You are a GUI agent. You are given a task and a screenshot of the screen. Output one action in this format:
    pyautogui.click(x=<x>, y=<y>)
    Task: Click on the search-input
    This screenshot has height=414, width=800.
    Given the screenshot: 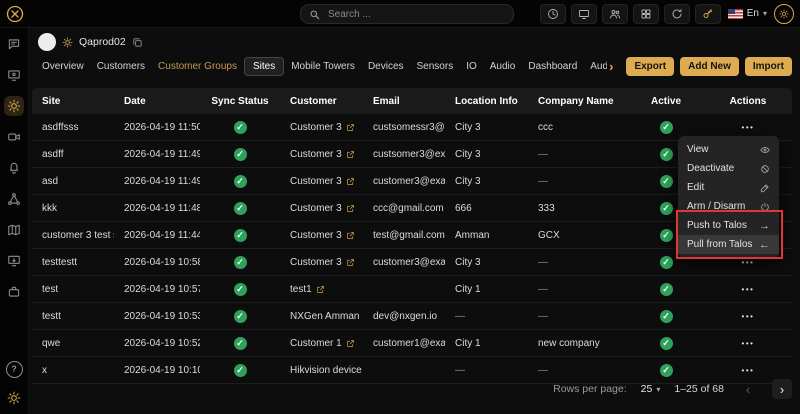 What is the action you would take?
    pyautogui.click(x=415, y=14)
    